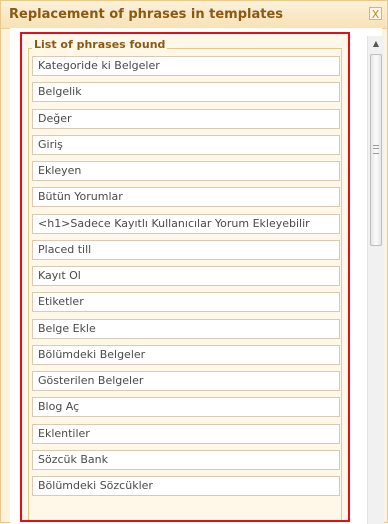 The width and height of the screenshot is (388, 524). I want to click on phrase-field: Placed till, so click(186, 250).